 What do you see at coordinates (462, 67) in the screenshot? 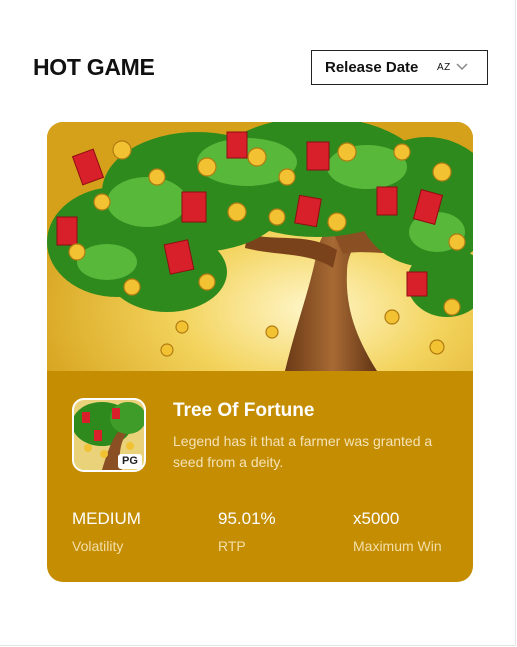
I see `chevron-down-icon` at bounding box center [462, 67].